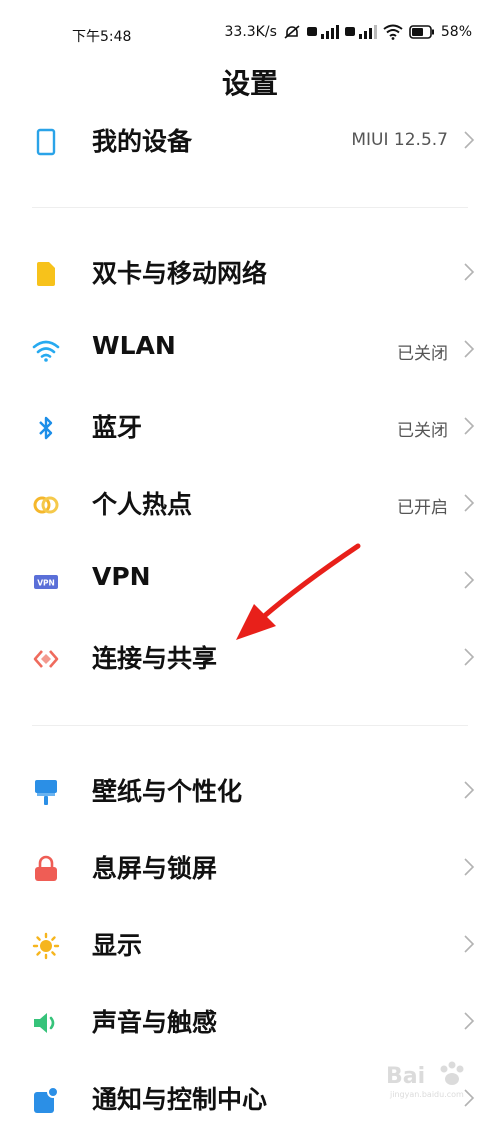  I want to click on svg-text: VPN, so click(46, 583).